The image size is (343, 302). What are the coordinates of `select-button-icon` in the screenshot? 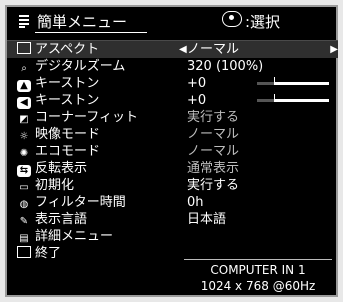 It's located at (232, 19).